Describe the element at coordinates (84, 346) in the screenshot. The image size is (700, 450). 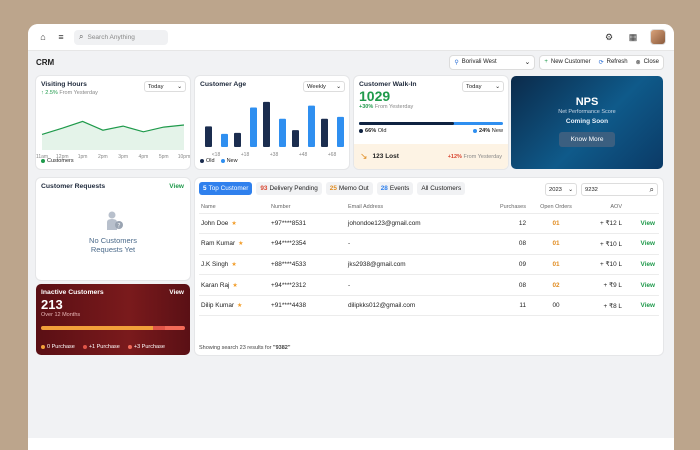
I see `legend-dot` at that location.